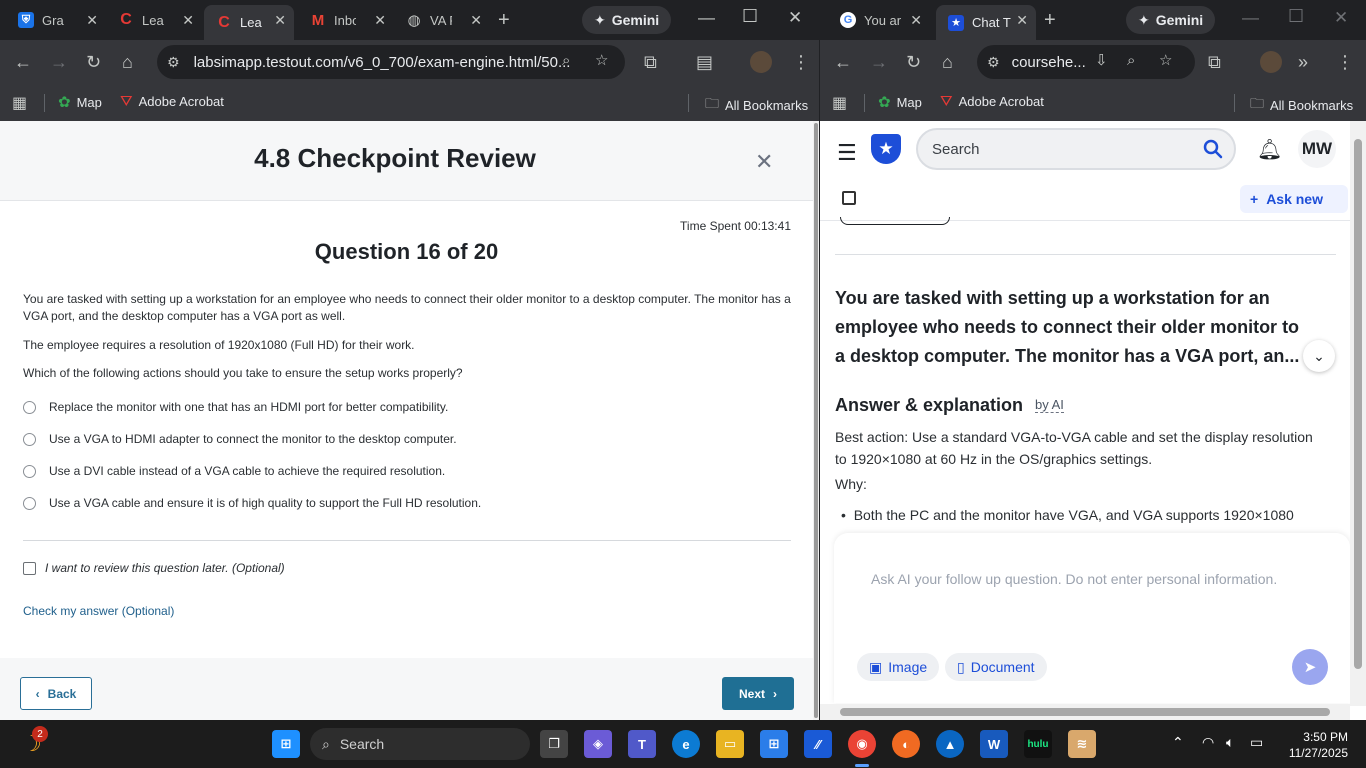  Describe the element at coordinates (442, 20) in the screenshot. I see `tab-va: ◍ VA F ✕` at that location.